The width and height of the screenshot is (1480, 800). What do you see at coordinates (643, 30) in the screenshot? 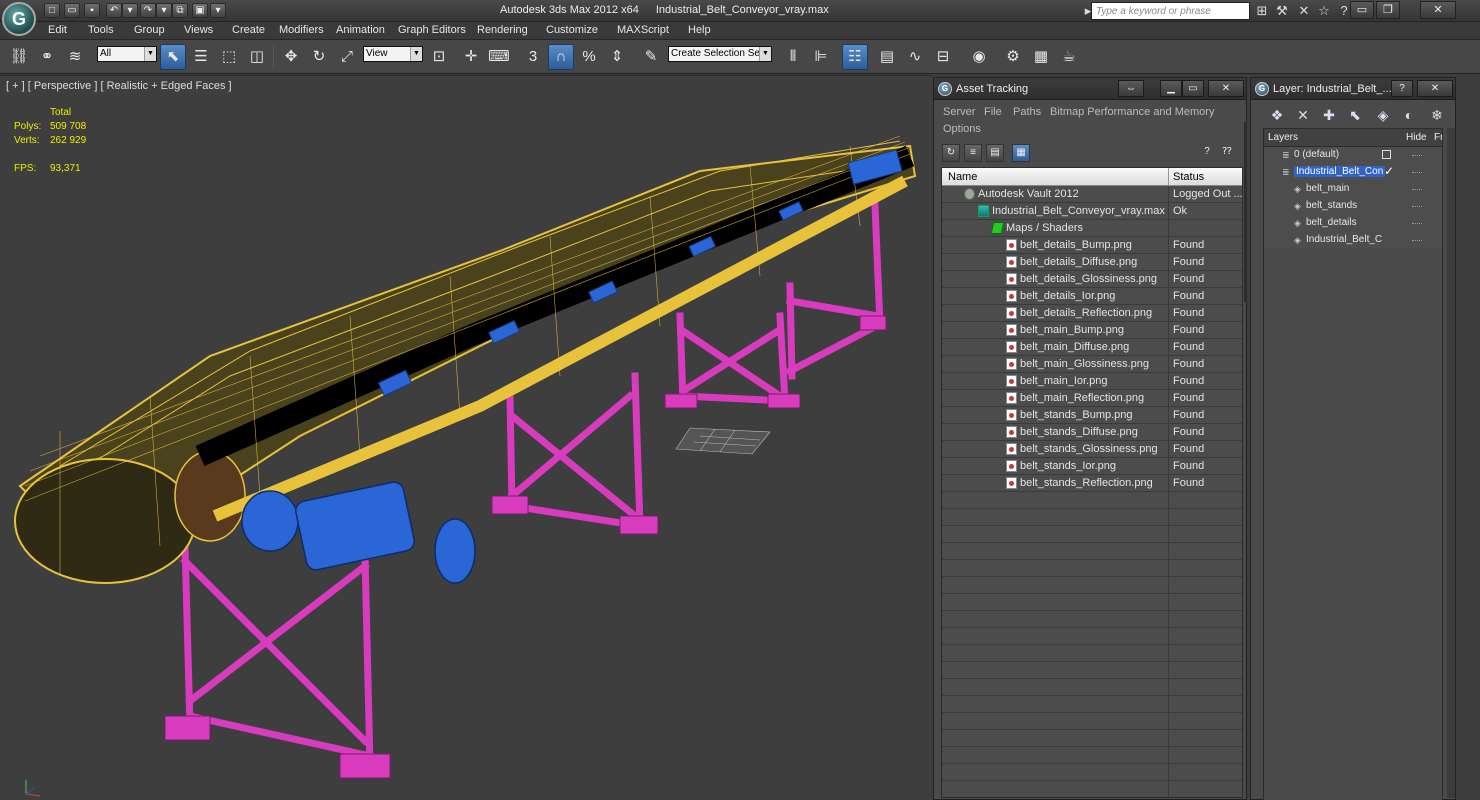
I see `menu-maxscript: MAXScript` at bounding box center [643, 30].